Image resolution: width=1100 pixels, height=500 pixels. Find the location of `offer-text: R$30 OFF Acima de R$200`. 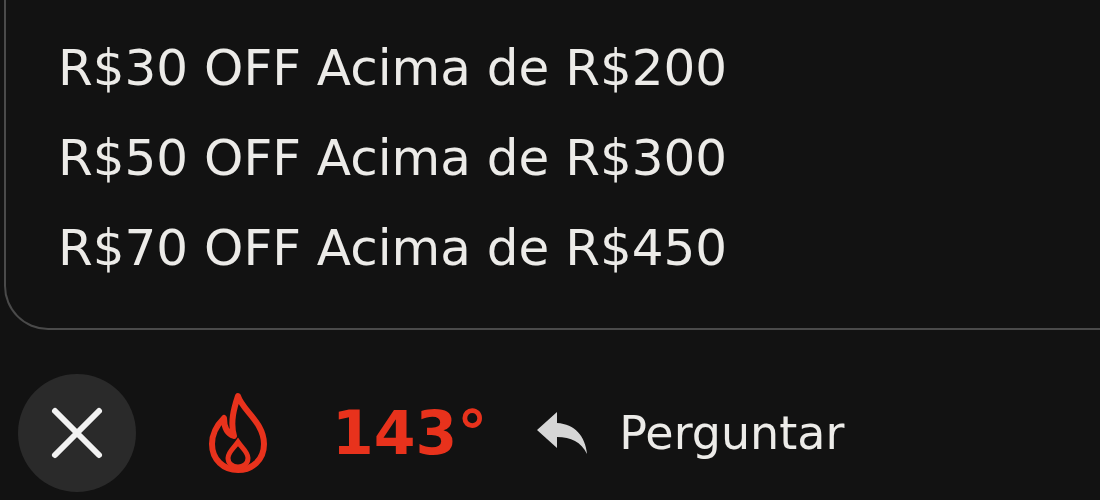

offer-text: R$30 OFF Acima de R$200 is located at coordinates (393, 68).